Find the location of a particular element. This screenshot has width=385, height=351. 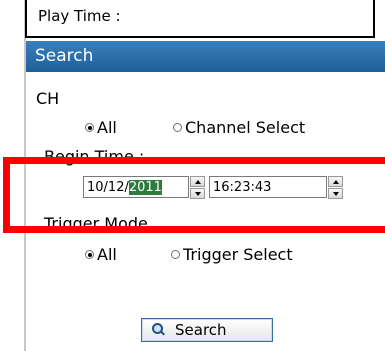

ch-channel-select-radio-circle is located at coordinates (177, 127).